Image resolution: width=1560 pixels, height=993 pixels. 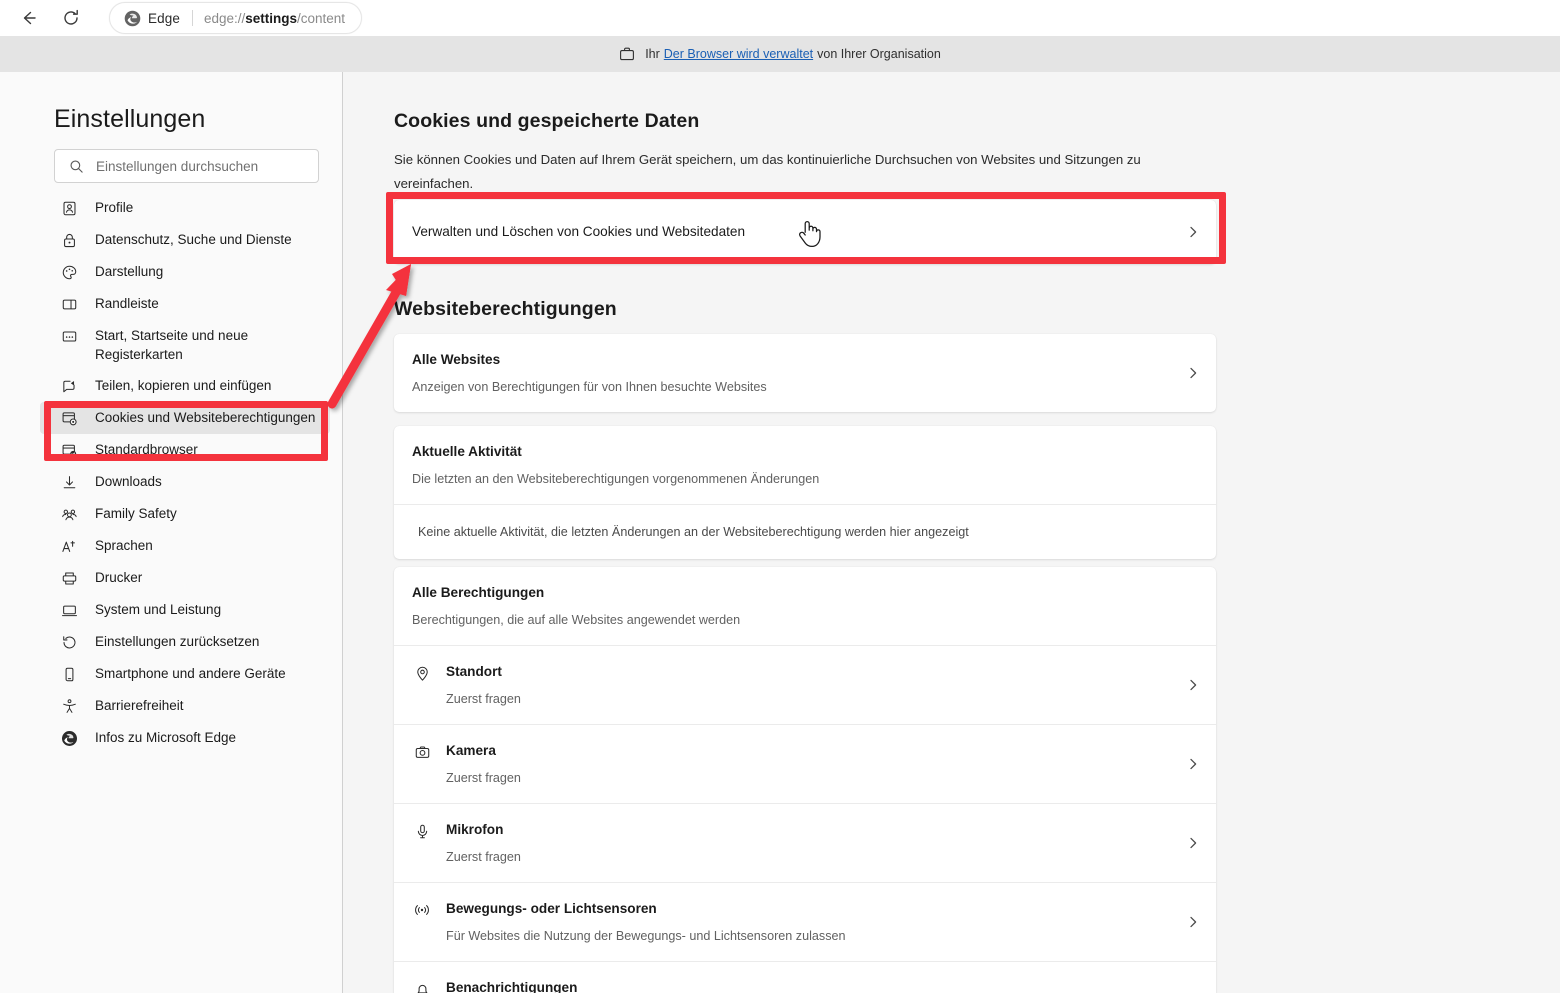 I want to click on reload-icon, so click(x=71, y=17).